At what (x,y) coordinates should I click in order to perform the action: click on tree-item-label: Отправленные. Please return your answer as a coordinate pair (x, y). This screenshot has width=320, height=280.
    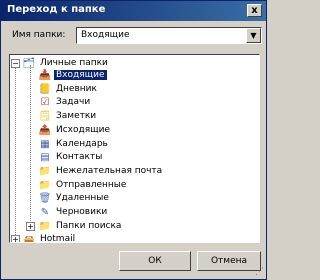
    Looking at the image, I should click on (91, 185).